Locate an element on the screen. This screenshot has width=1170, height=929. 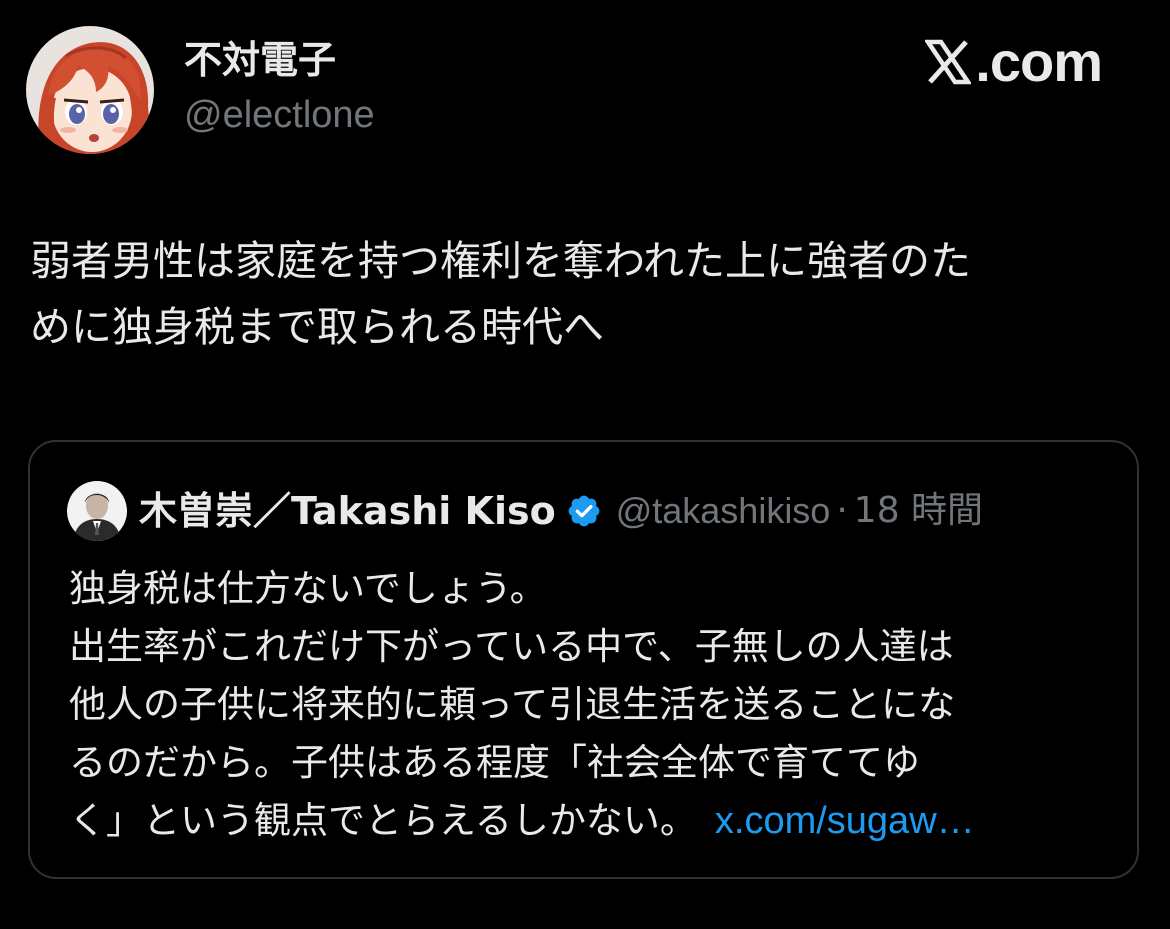
quoted-tweet-timestamp: 18 時間 is located at coordinates (918, 511).